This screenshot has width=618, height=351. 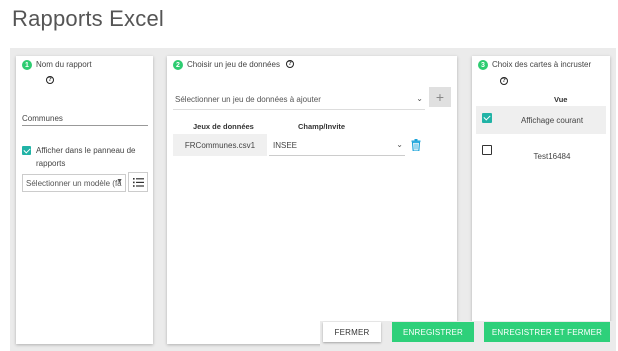 What do you see at coordinates (322, 126) in the screenshot?
I see `column-header-field: Champ/Invite` at bounding box center [322, 126].